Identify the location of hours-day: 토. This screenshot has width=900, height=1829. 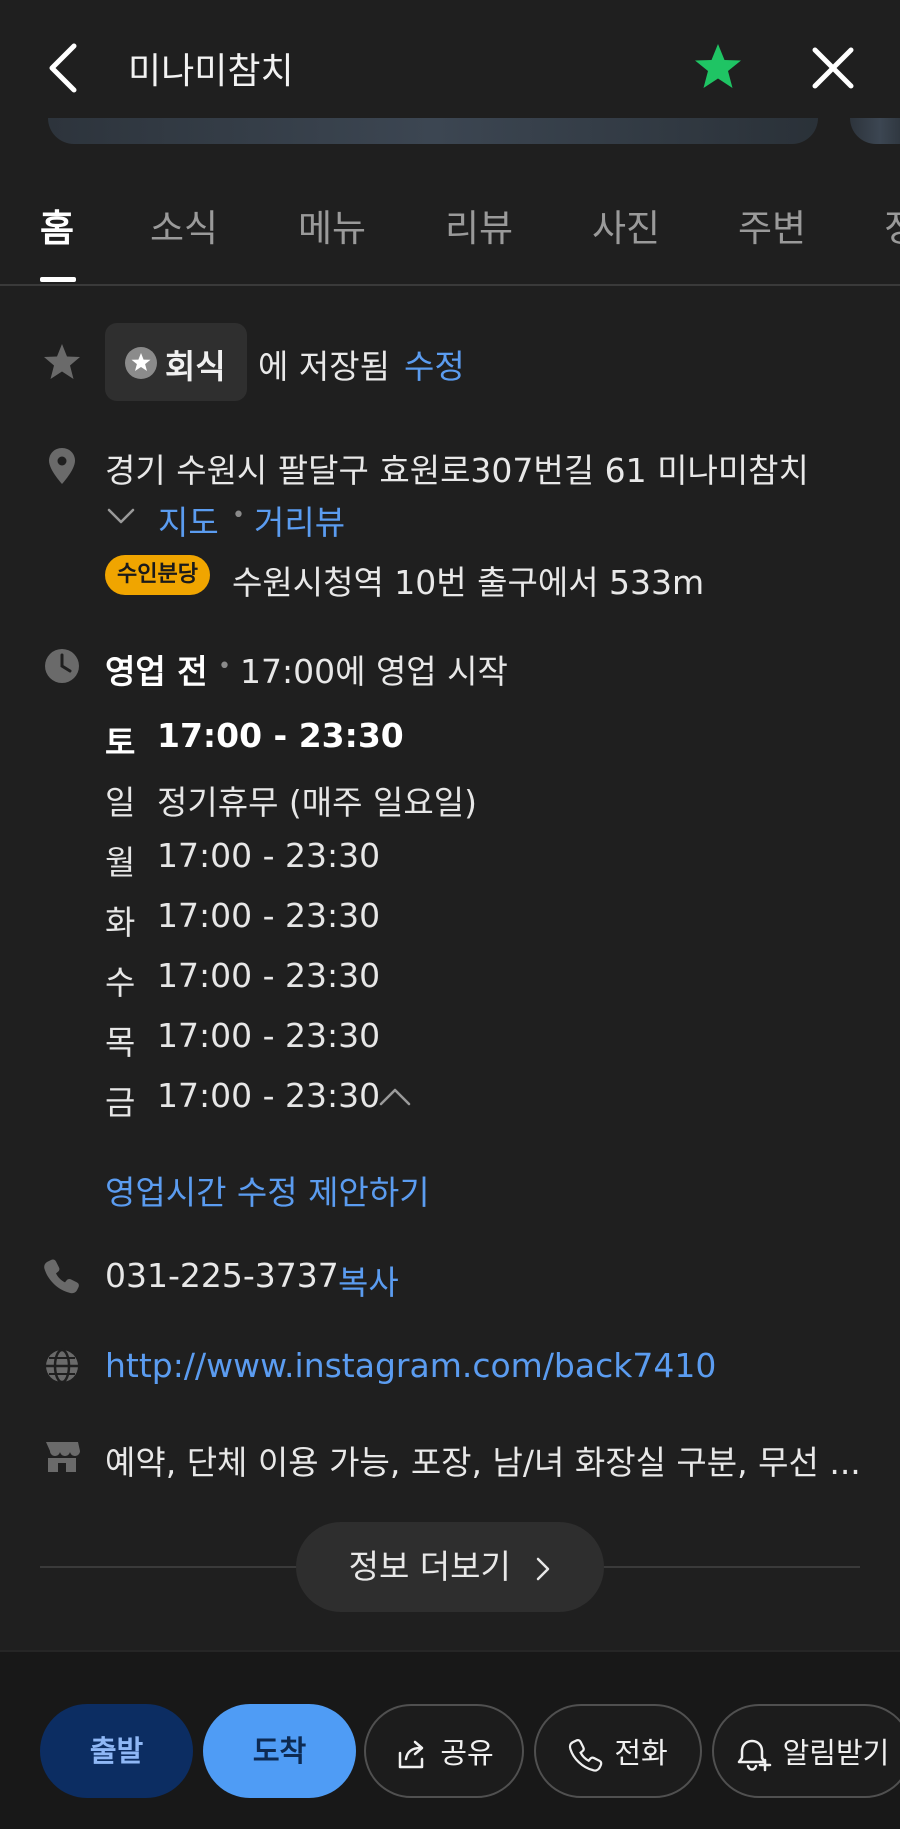
(120, 742).